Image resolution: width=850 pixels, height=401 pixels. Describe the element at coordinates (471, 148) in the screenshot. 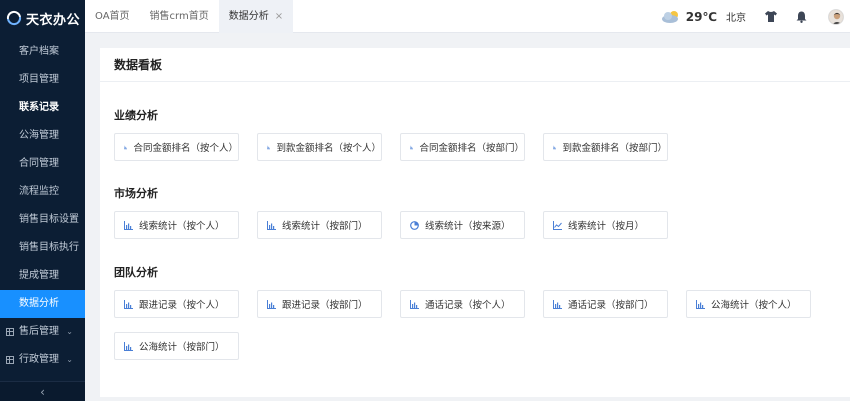

I see `card-label: 合同金额排名（按部门）` at that location.